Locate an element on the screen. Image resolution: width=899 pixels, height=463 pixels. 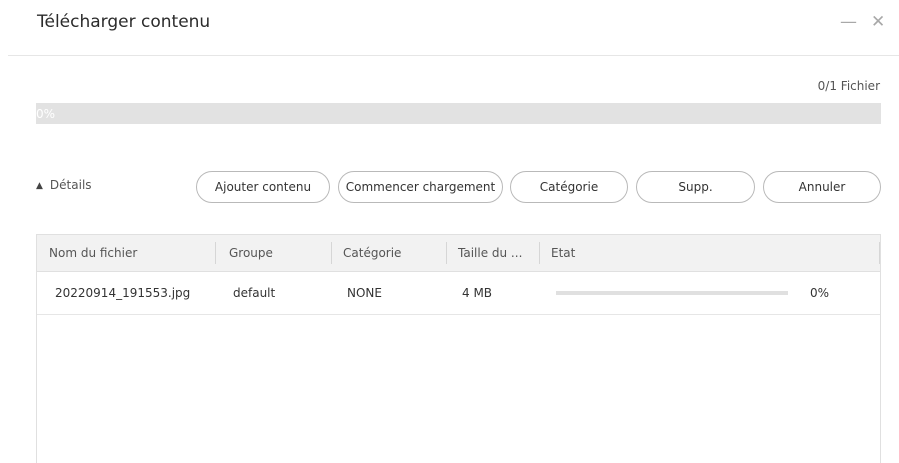
column-header-category: Catégorie is located at coordinates (372, 253).